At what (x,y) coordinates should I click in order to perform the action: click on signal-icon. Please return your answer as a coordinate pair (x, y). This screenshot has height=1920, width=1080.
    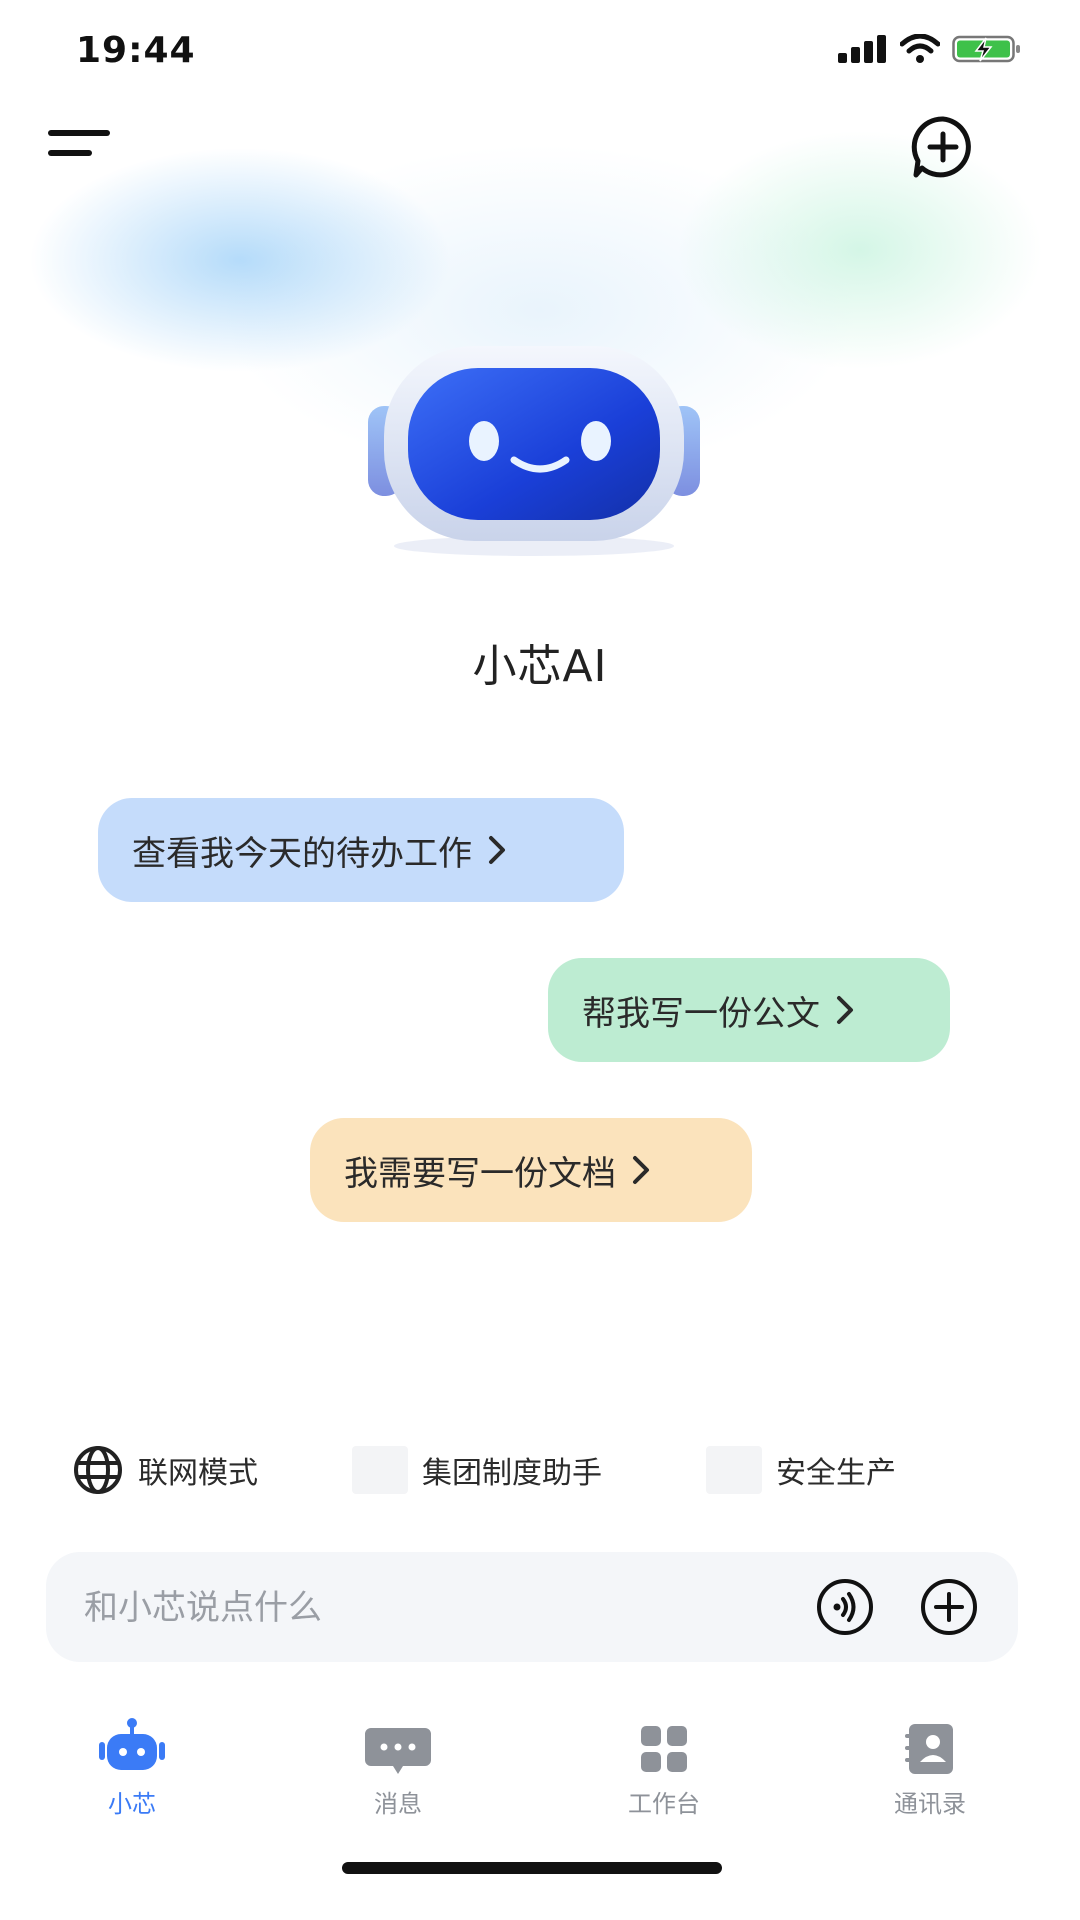
    Looking at the image, I should click on (862, 49).